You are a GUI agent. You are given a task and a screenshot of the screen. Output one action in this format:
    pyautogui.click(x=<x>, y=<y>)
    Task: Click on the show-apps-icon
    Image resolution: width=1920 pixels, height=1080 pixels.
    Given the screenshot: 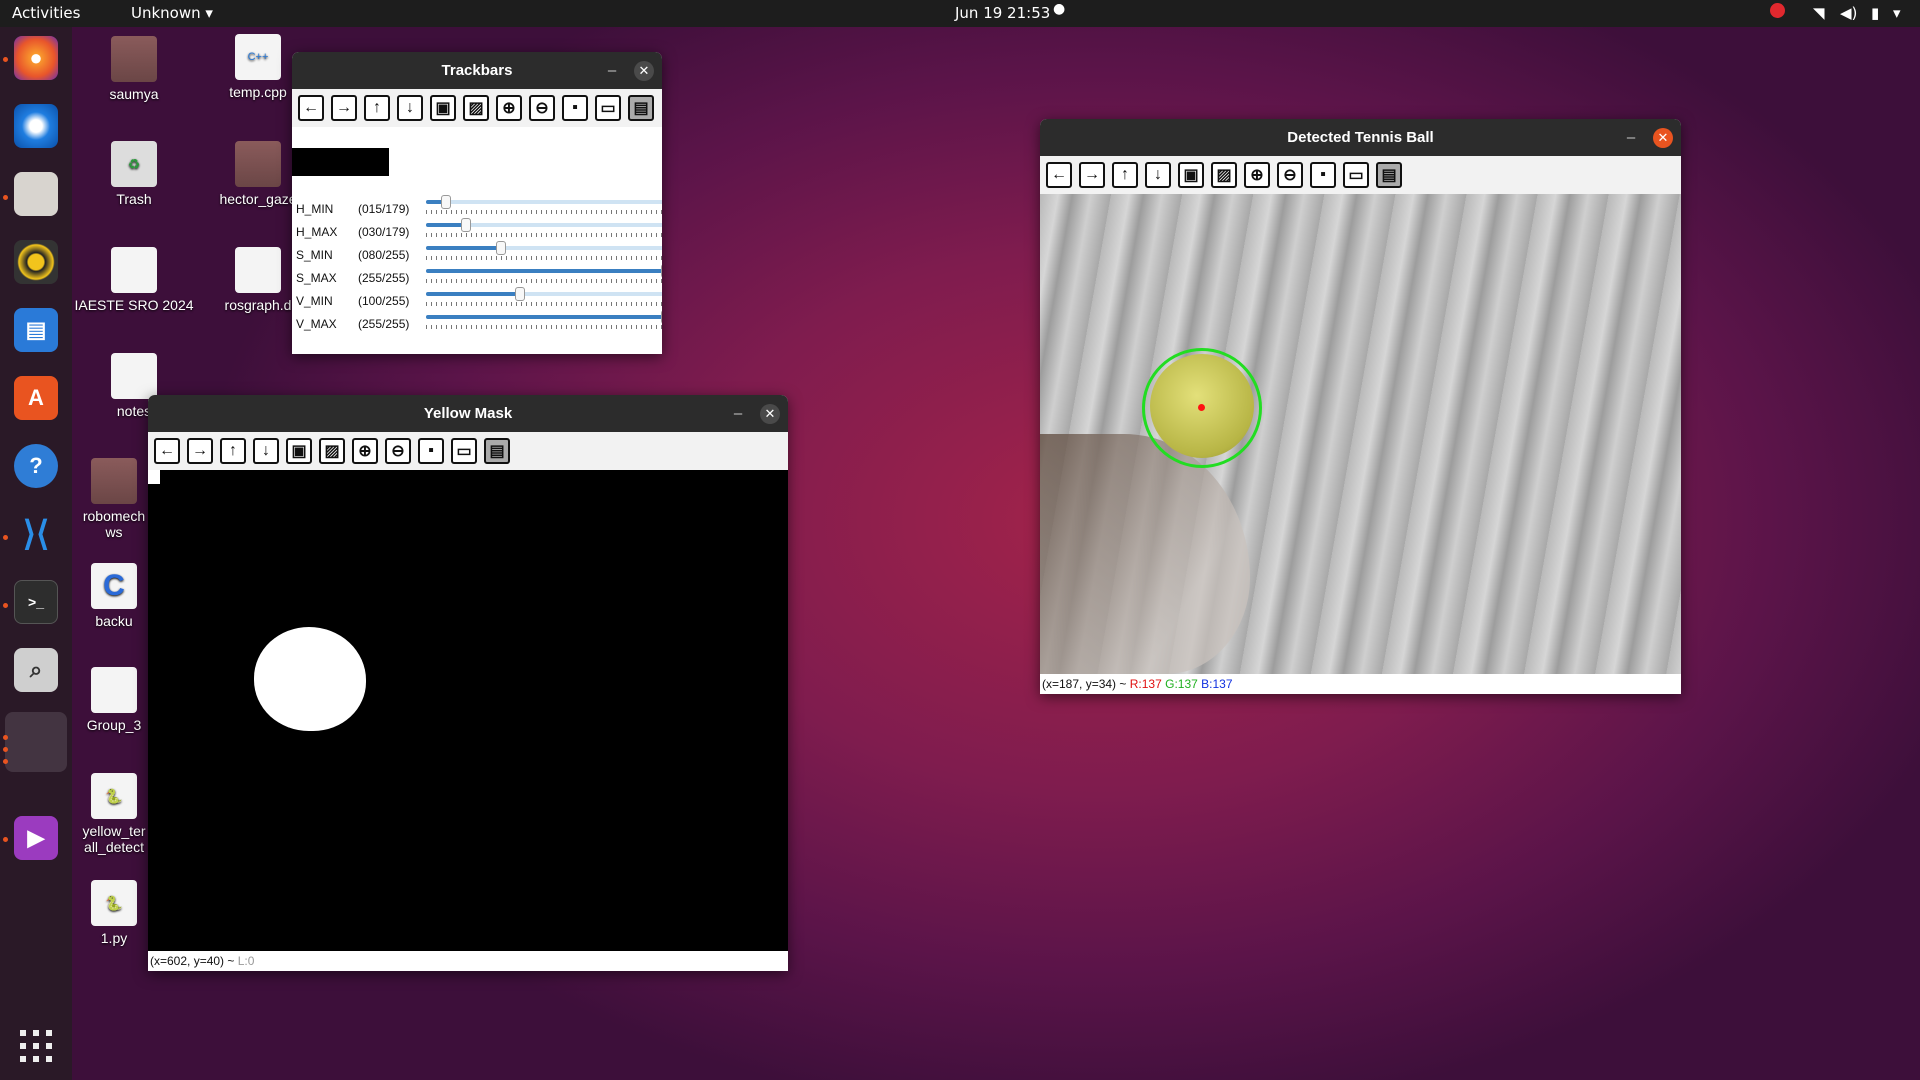 What is the action you would take?
    pyautogui.click(x=36, y=1046)
    